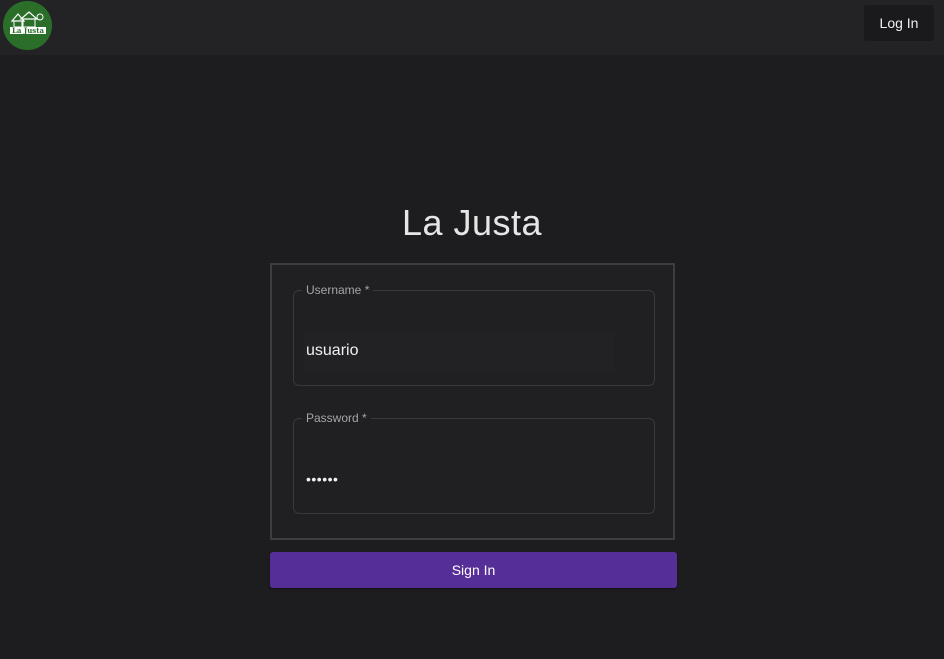 The width and height of the screenshot is (944, 659). Describe the element at coordinates (474, 334) in the screenshot. I see `username-field: Username * usuario` at that location.